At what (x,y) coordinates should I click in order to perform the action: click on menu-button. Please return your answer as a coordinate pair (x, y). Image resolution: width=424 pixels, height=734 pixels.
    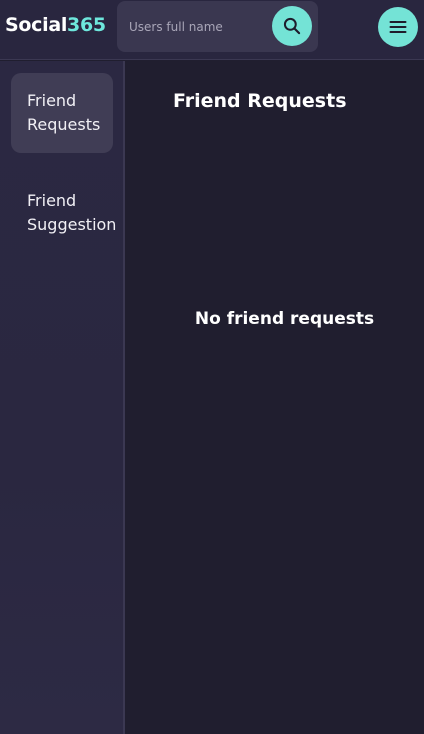
    Looking at the image, I should click on (398, 27).